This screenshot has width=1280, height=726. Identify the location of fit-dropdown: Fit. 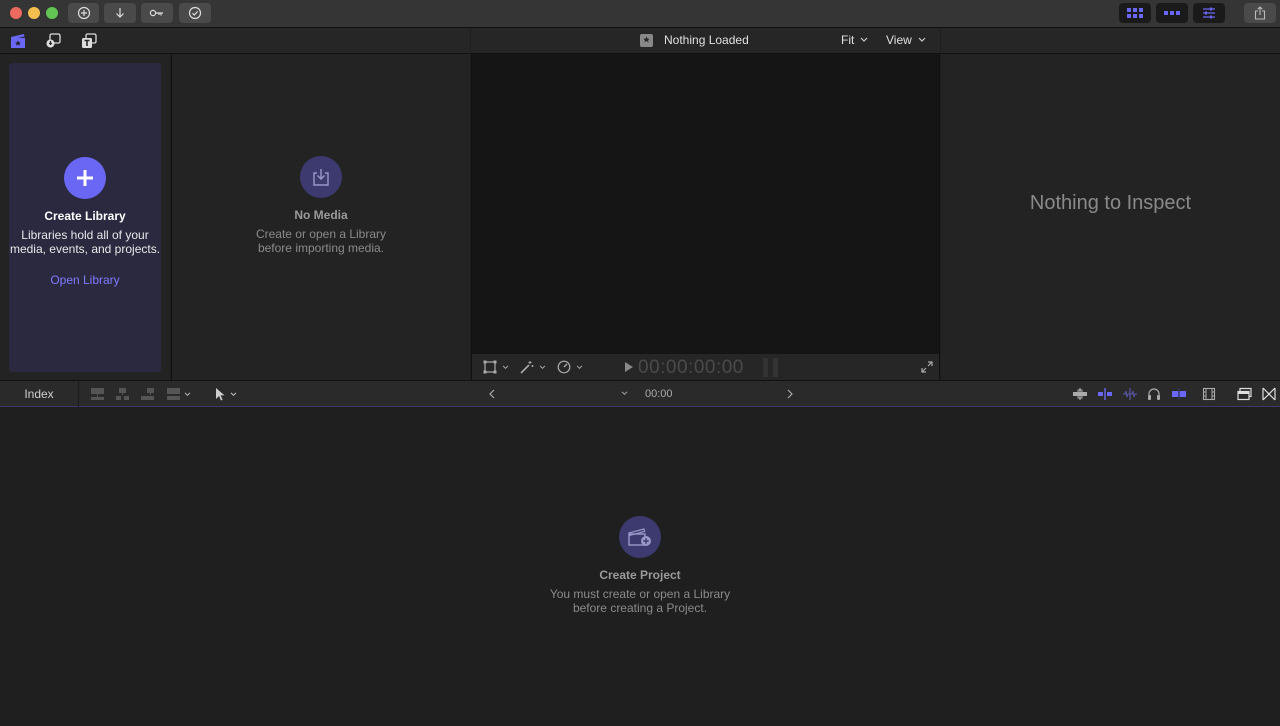
(854, 40).